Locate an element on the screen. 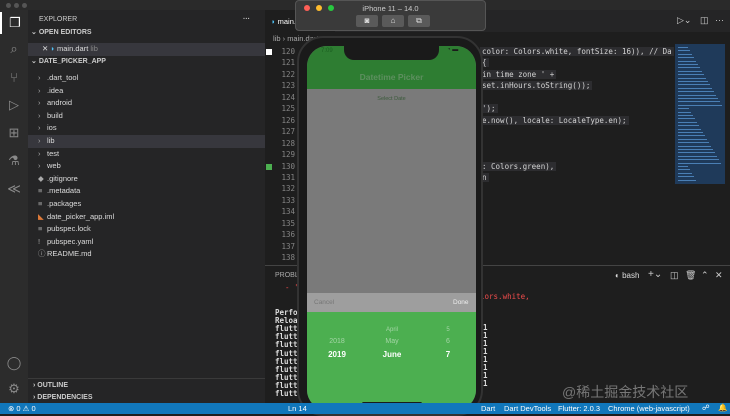 The image size is (730, 416). home-icon: ⌂ is located at coordinates (393, 21).